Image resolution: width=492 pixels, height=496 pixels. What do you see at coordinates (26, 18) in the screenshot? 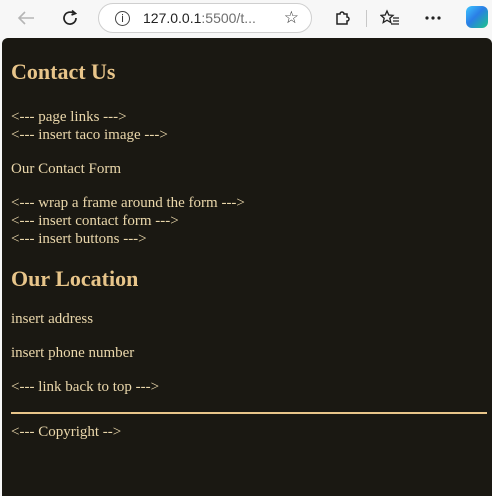
I see `back-arrow-icon` at bounding box center [26, 18].